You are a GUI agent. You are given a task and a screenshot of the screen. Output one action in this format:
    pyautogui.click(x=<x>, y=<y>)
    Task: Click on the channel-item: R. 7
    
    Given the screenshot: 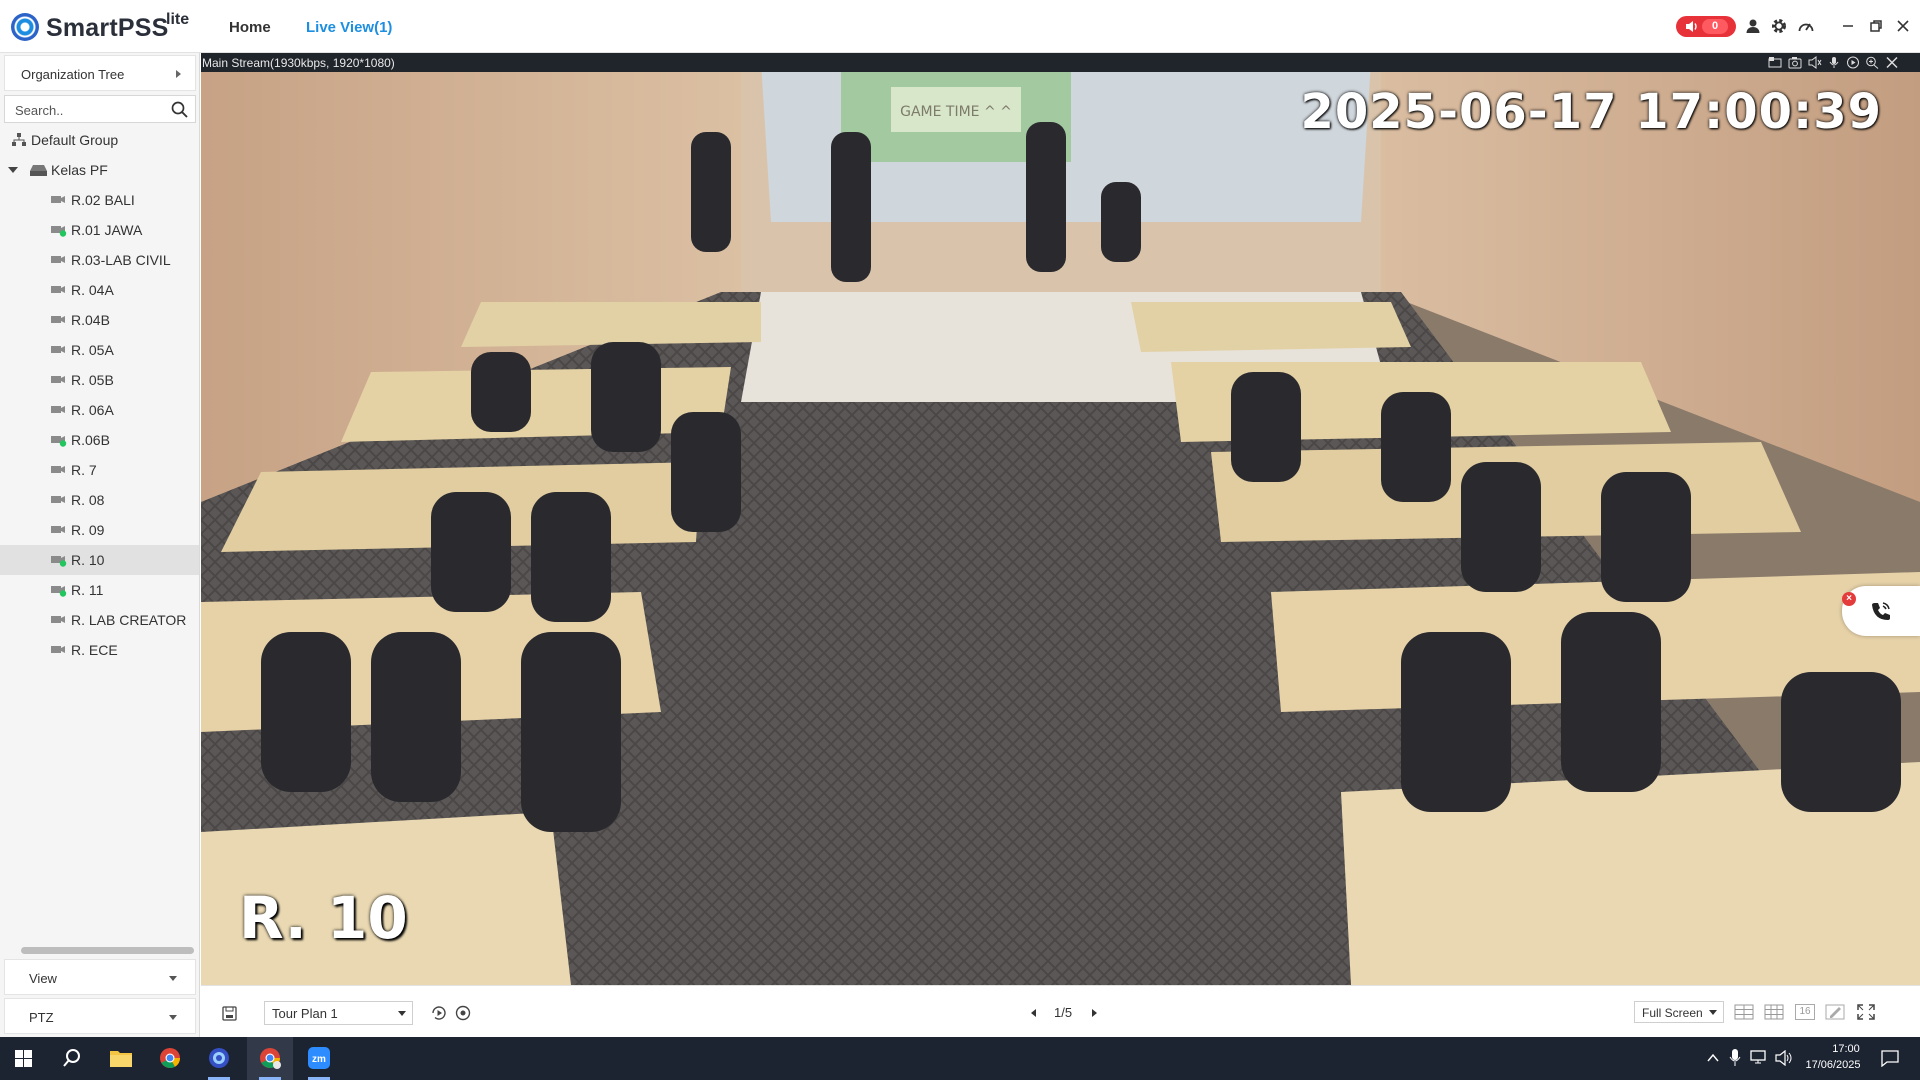 What is the action you would take?
    pyautogui.click(x=99, y=470)
    